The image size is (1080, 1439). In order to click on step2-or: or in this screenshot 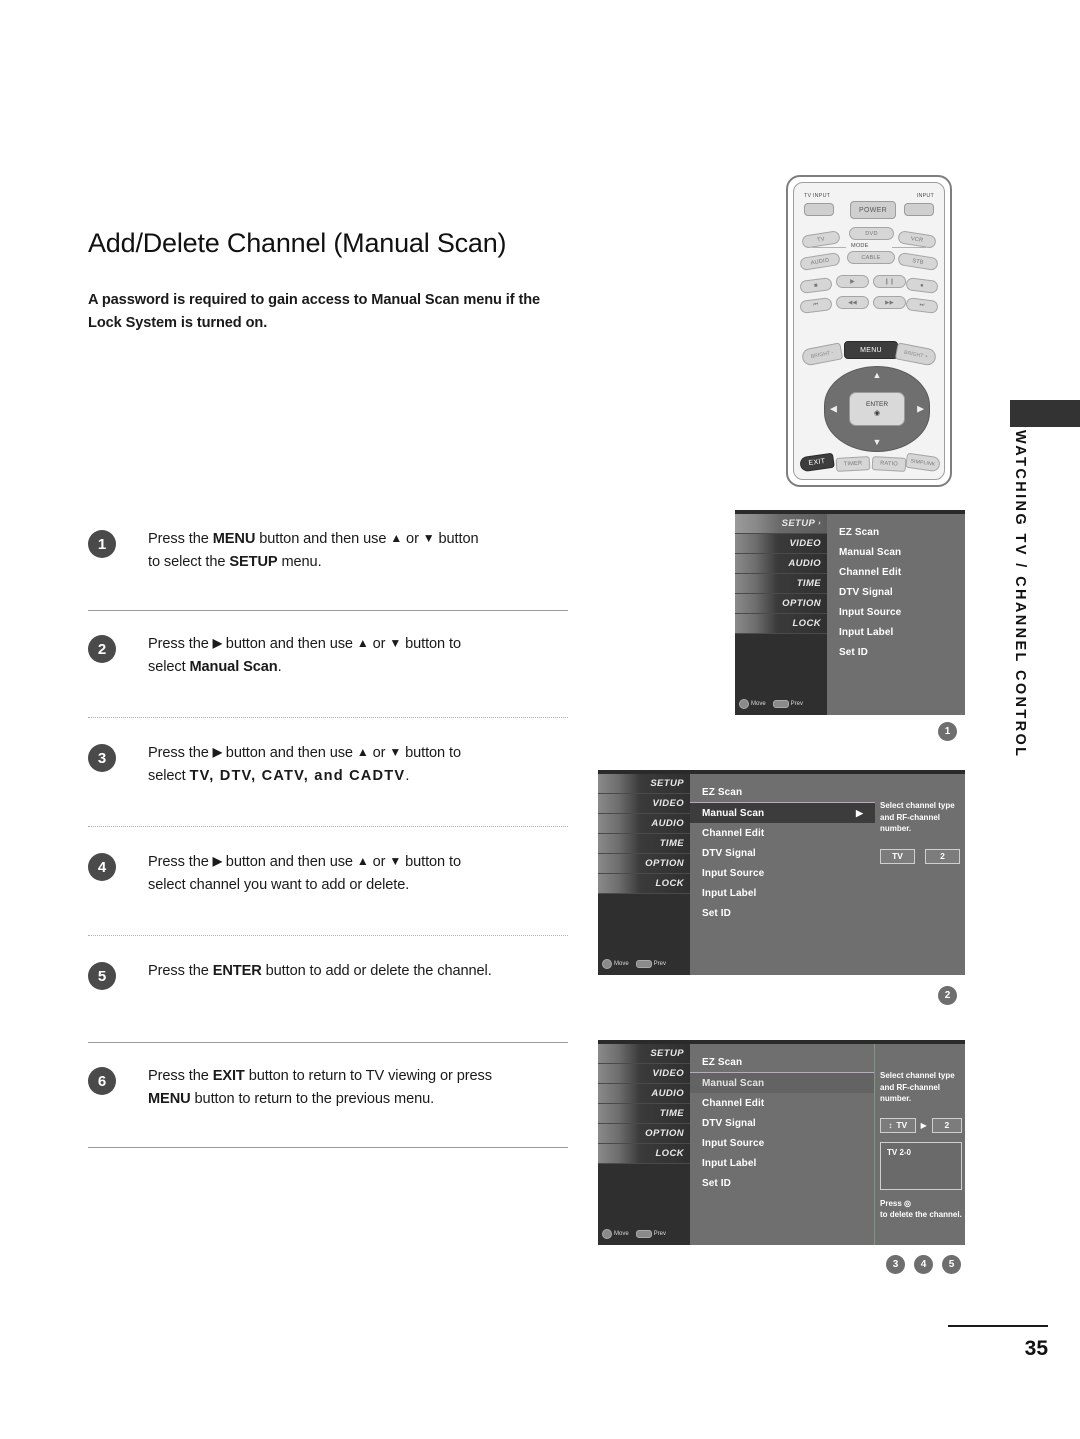, I will do `click(379, 644)`.